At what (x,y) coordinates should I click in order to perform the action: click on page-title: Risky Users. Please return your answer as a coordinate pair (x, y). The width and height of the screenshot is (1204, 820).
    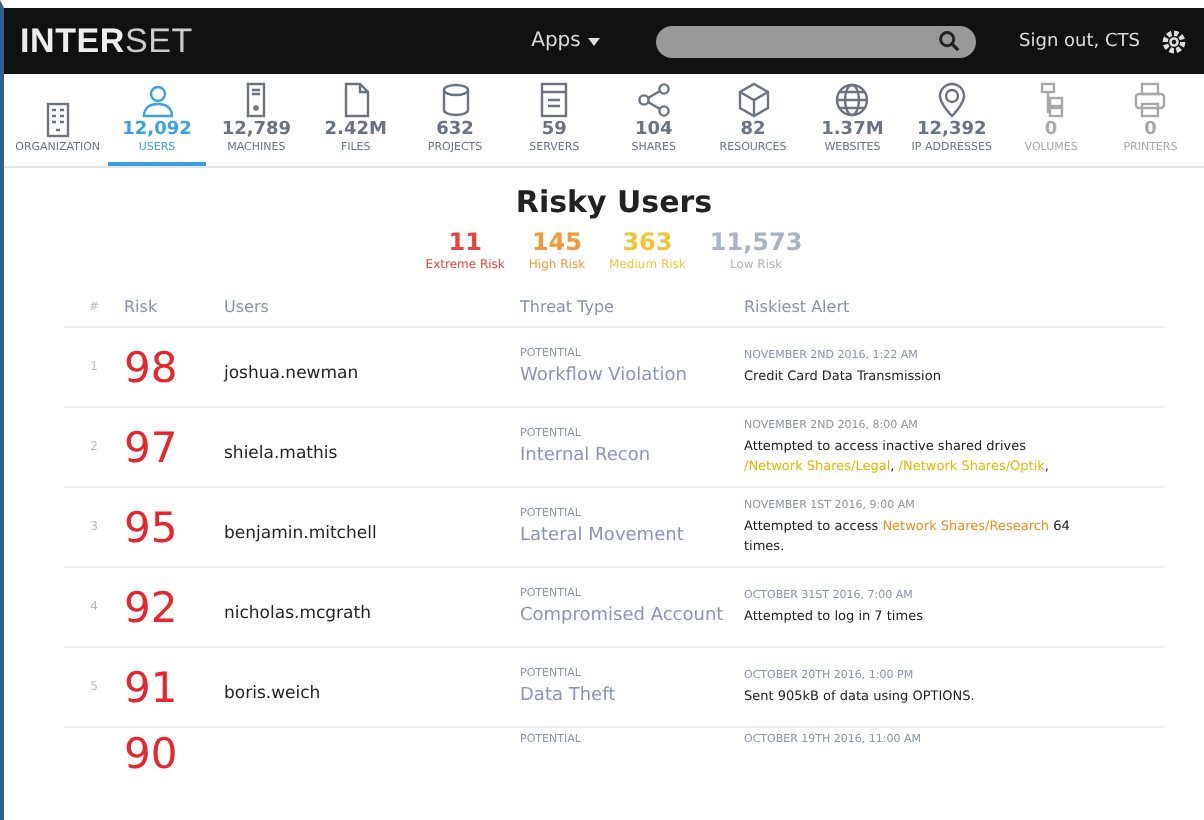
    Looking at the image, I should click on (614, 202).